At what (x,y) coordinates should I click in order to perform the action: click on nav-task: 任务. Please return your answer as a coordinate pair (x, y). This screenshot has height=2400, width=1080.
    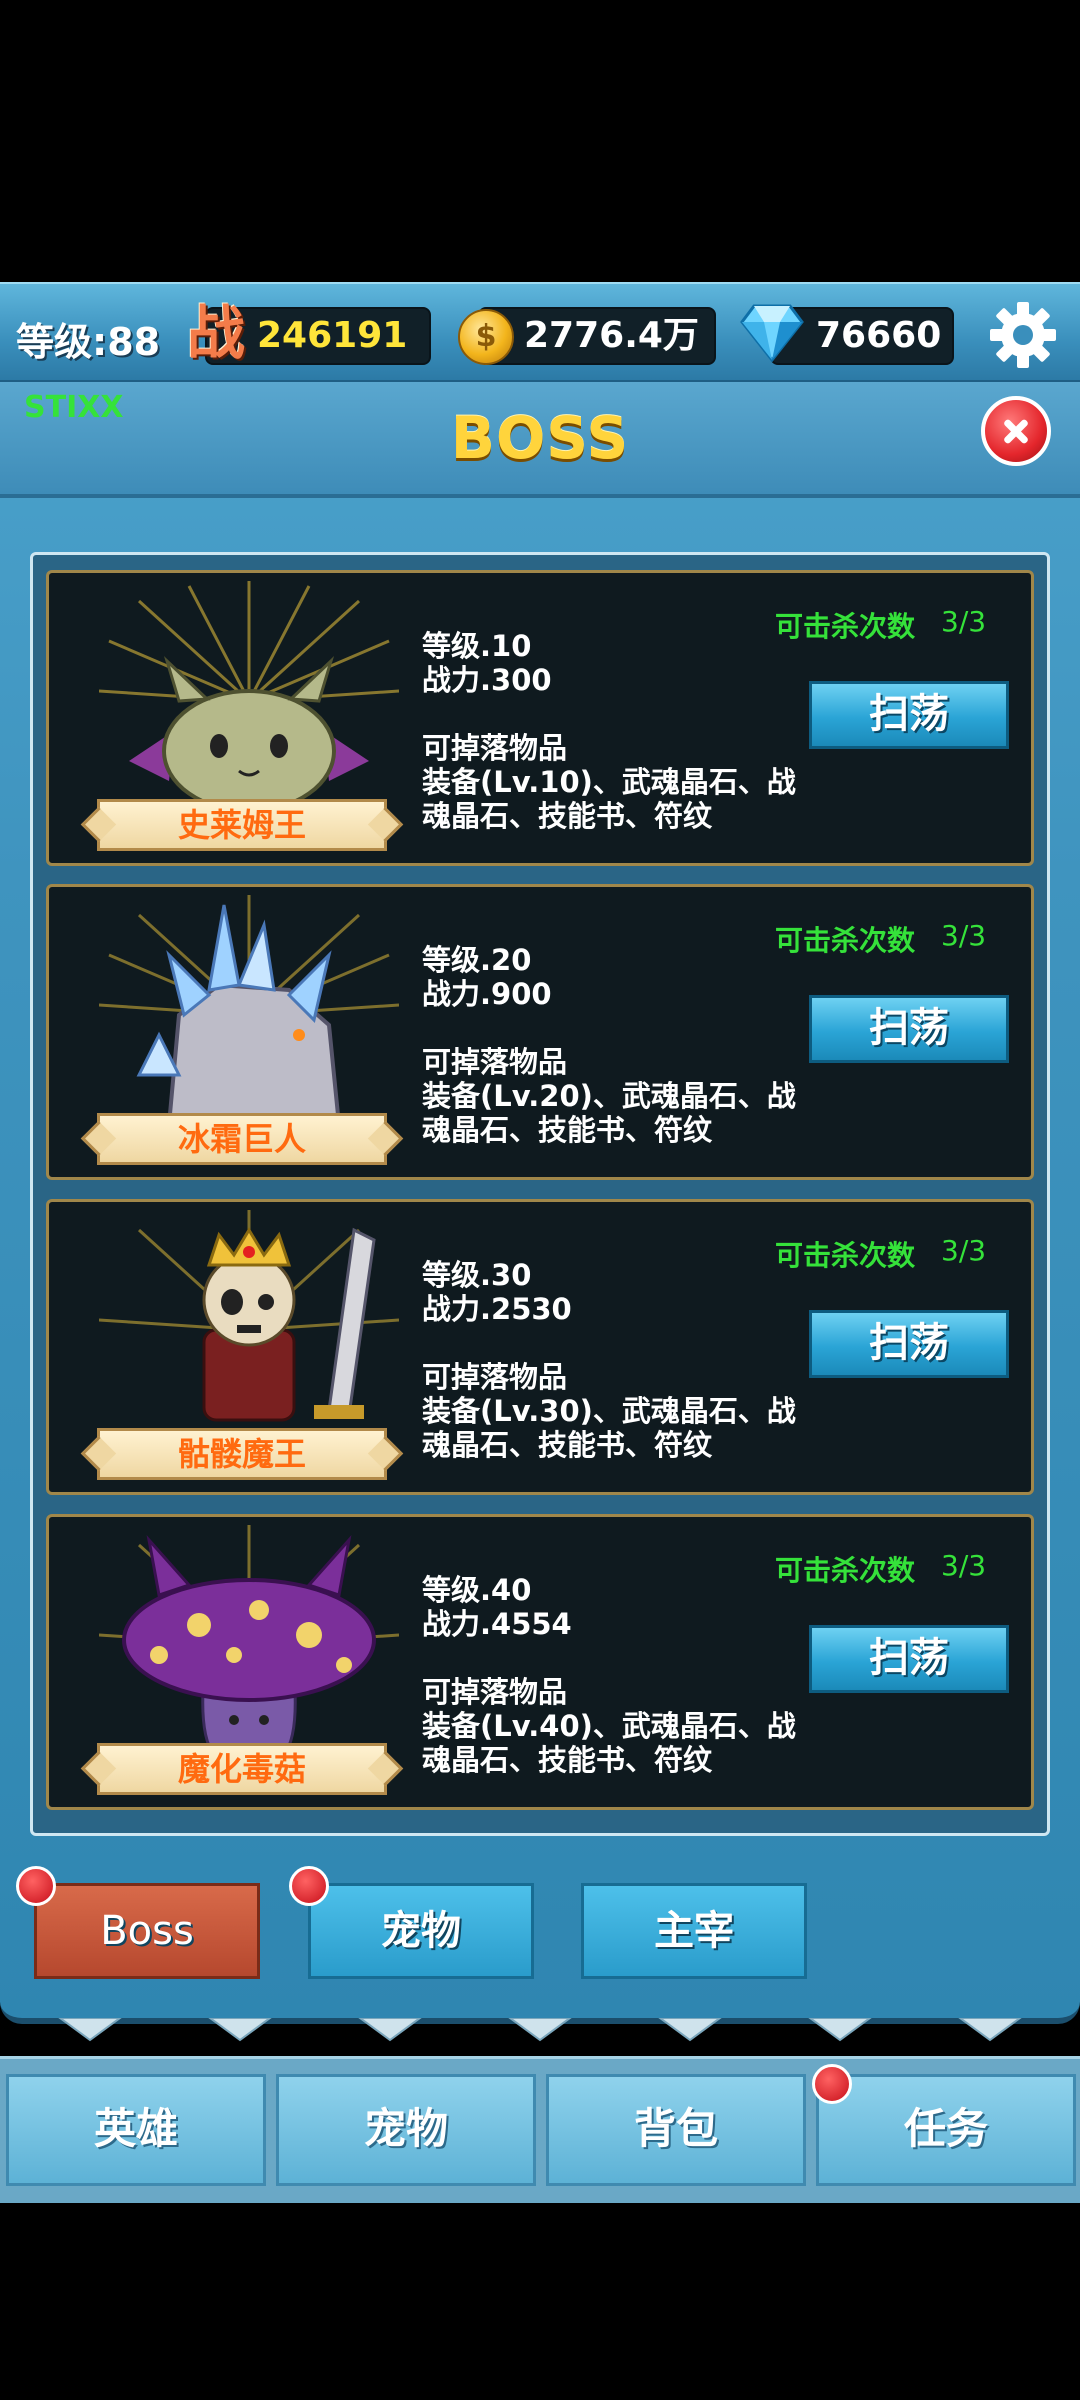
    Looking at the image, I should click on (946, 2130).